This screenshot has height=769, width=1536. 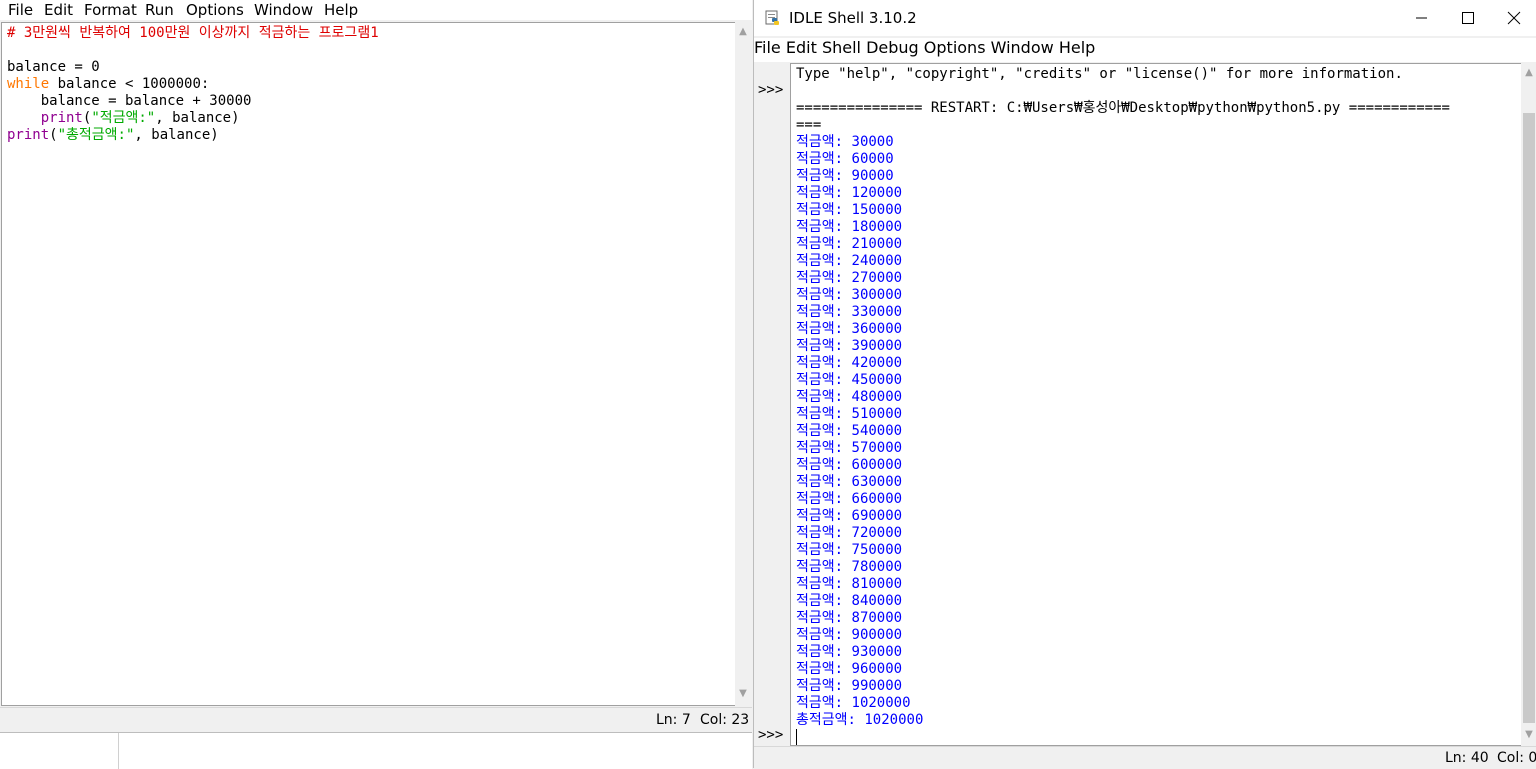 I want to click on shell-output-line: 적금액: 750000, so click(x=849, y=550).